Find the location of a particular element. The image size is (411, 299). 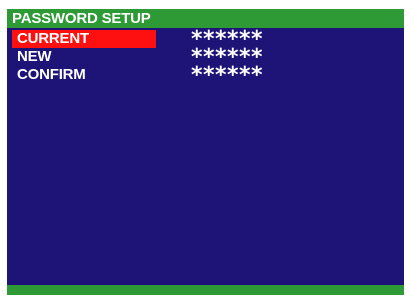

page-title: PASSWORD SETUP is located at coordinates (81, 18).